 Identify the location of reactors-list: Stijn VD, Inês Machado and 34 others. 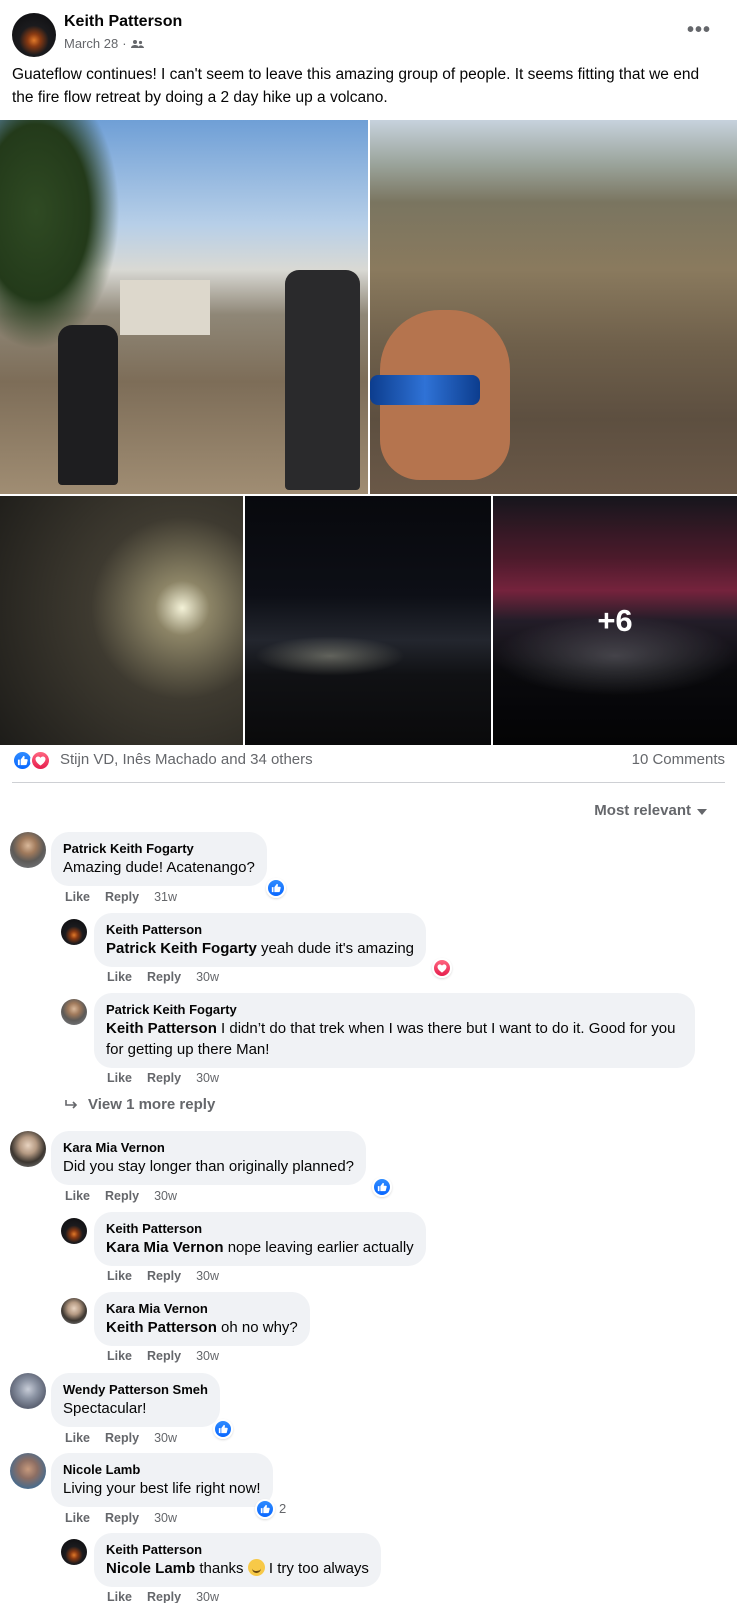
(186, 759).